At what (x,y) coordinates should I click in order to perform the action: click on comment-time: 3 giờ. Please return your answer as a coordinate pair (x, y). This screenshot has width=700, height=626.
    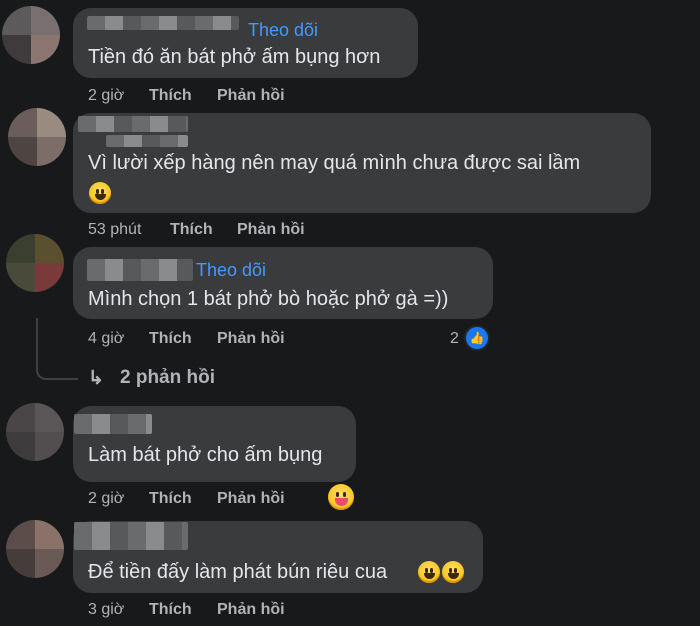
    Looking at the image, I should click on (106, 610).